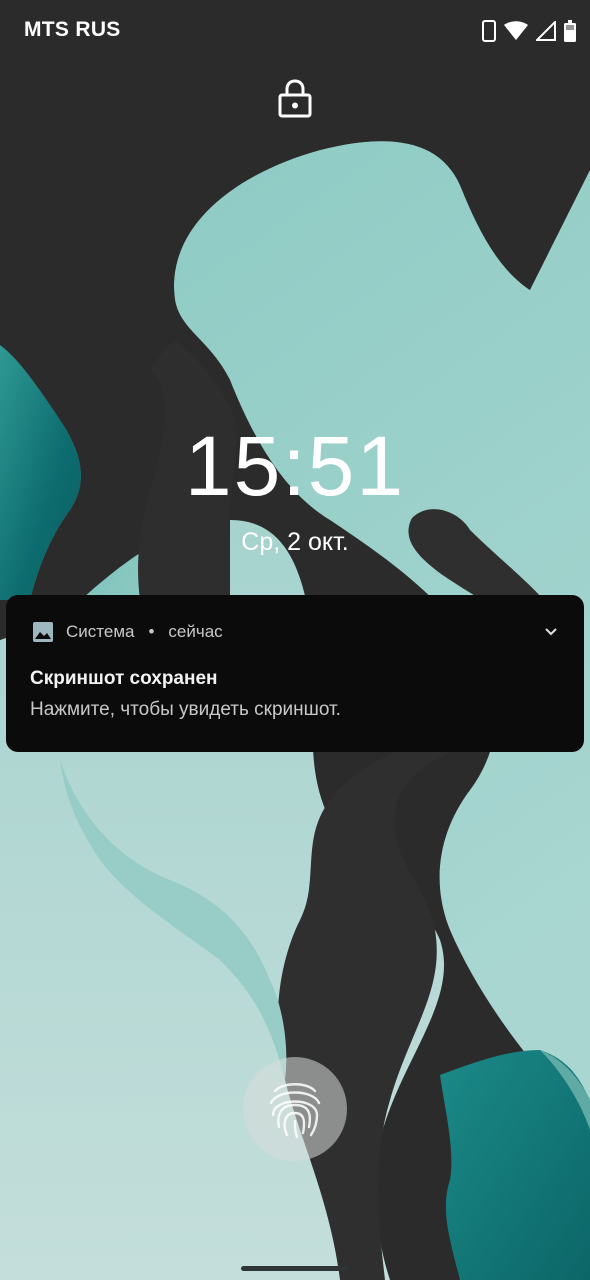  Describe the element at coordinates (546, 31) in the screenshot. I see `signal-icon` at that location.